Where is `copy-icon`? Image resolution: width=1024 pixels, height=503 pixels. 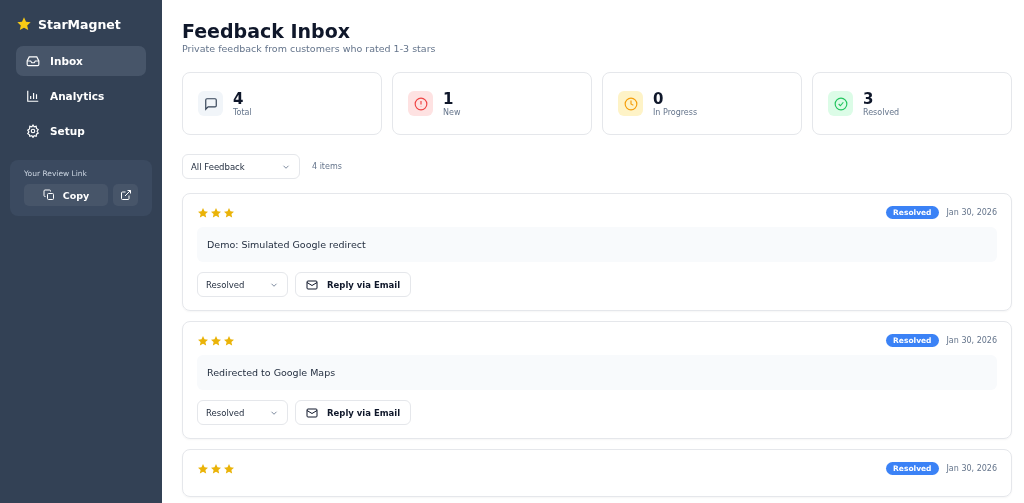
copy-icon is located at coordinates (48, 195).